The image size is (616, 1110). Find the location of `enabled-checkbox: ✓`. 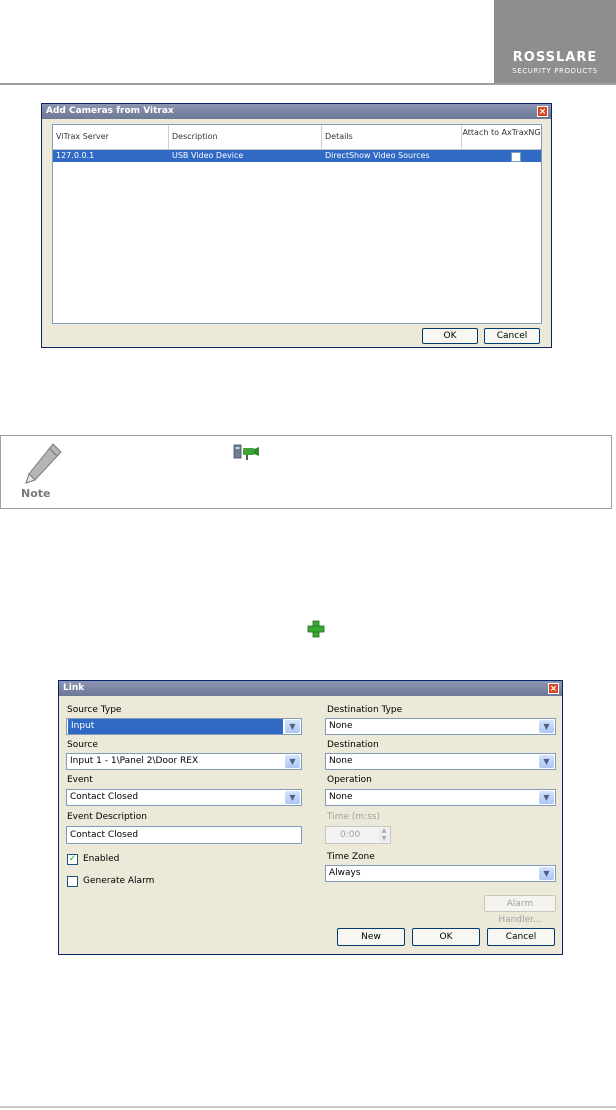

enabled-checkbox: ✓ is located at coordinates (72, 859).